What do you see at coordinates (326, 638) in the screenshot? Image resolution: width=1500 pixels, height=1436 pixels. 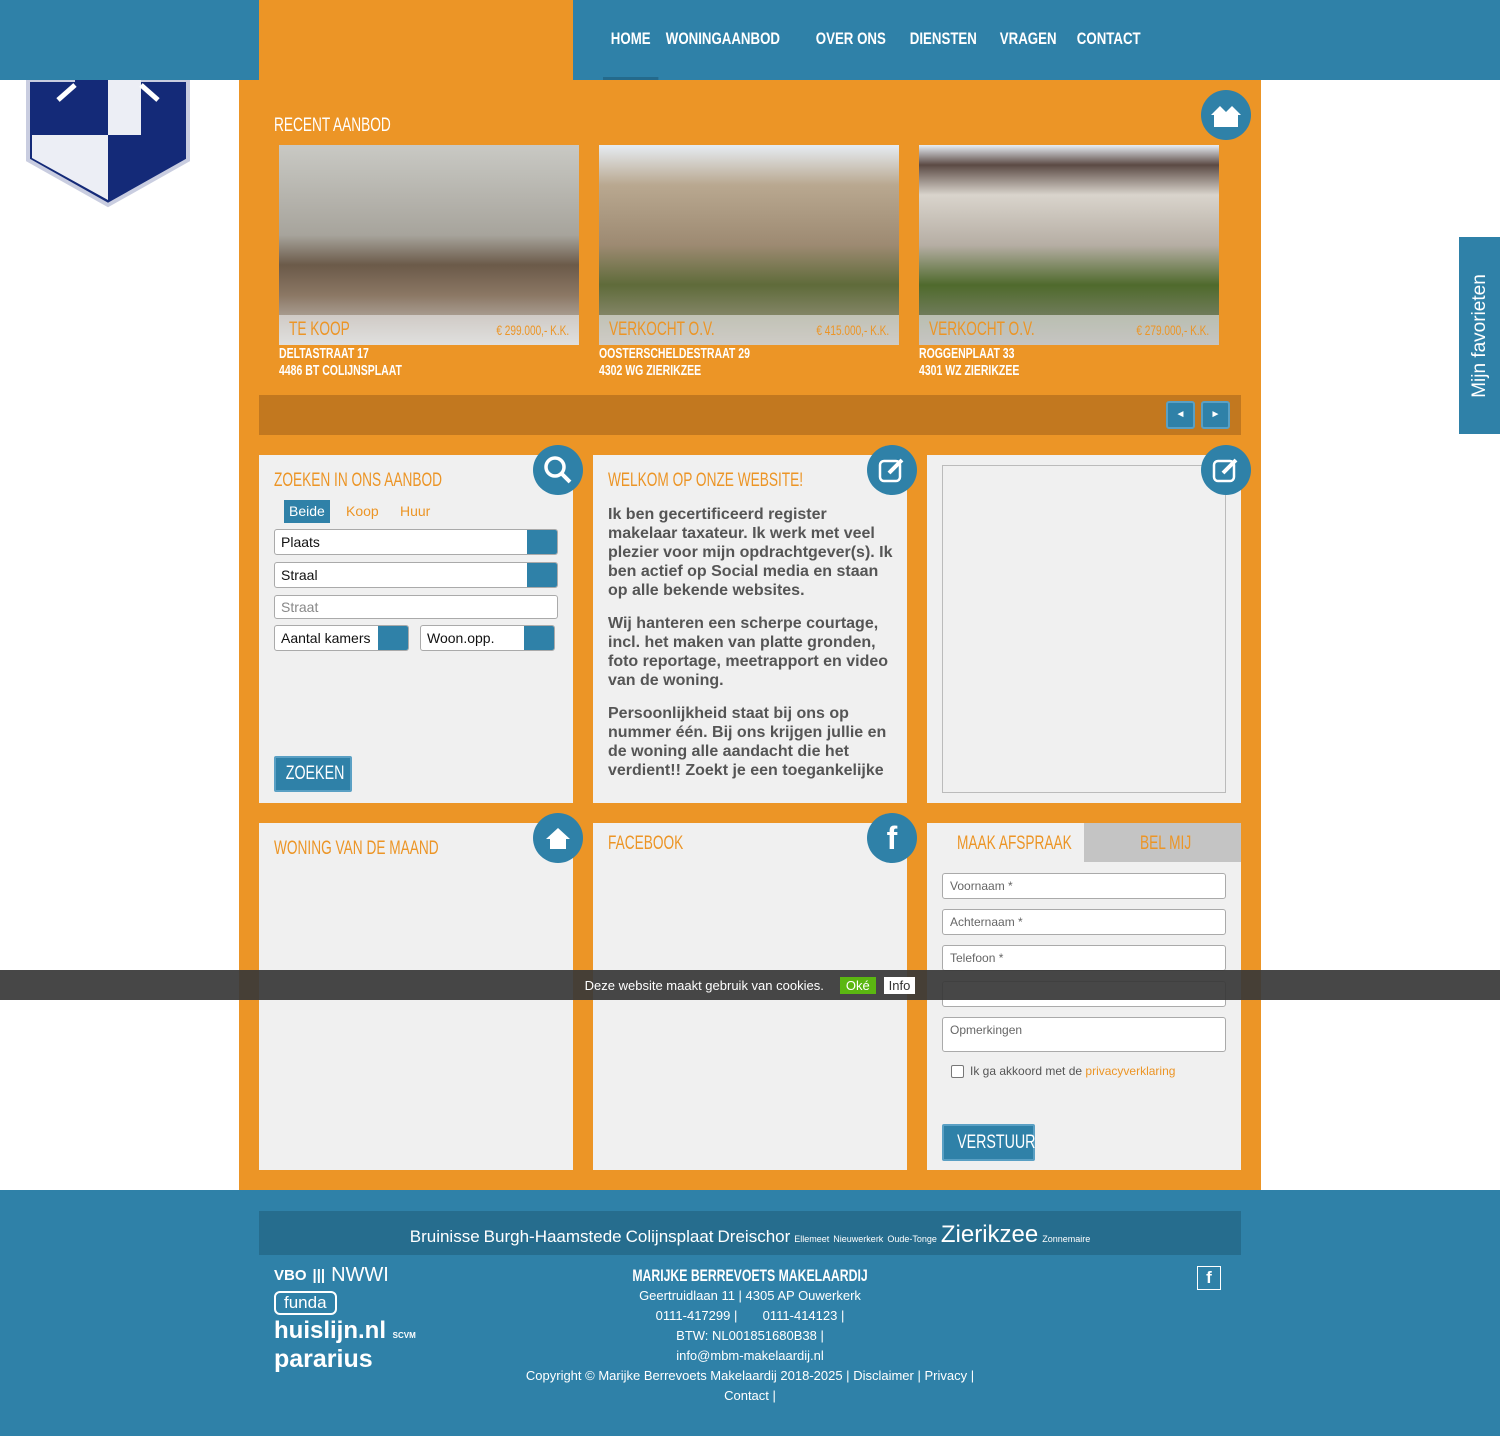 I see `kamers-label: Aantal kamers` at bounding box center [326, 638].